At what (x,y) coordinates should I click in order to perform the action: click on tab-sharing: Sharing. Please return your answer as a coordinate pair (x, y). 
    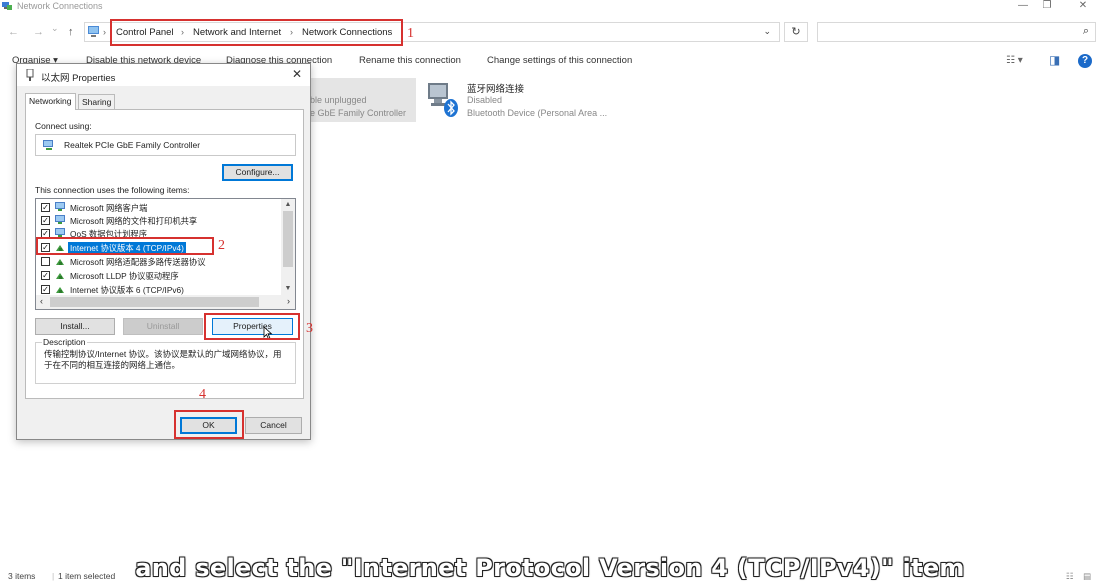
    Looking at the image, I should click on (97, 101).